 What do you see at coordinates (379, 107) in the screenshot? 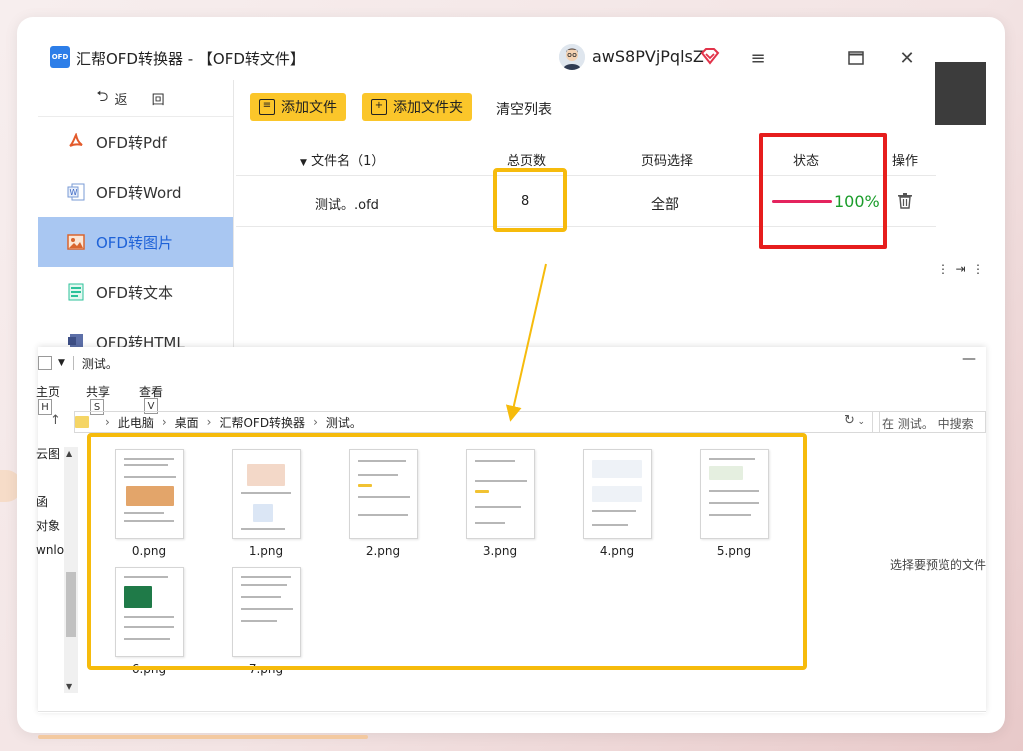
I see `add-folder-icon: +` at bounding box center [379, 107].